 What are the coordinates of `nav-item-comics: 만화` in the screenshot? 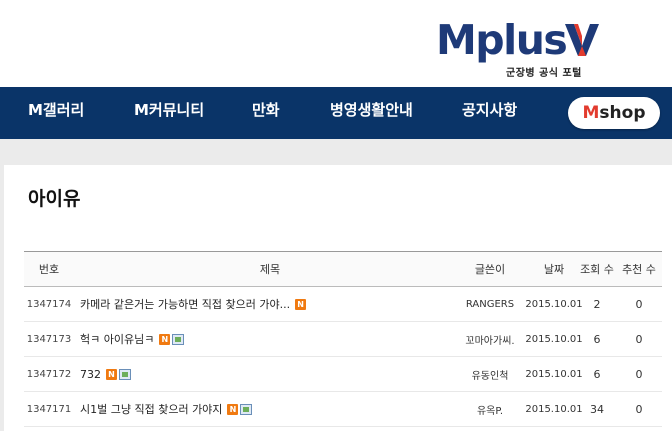 It's located at (266, 113).